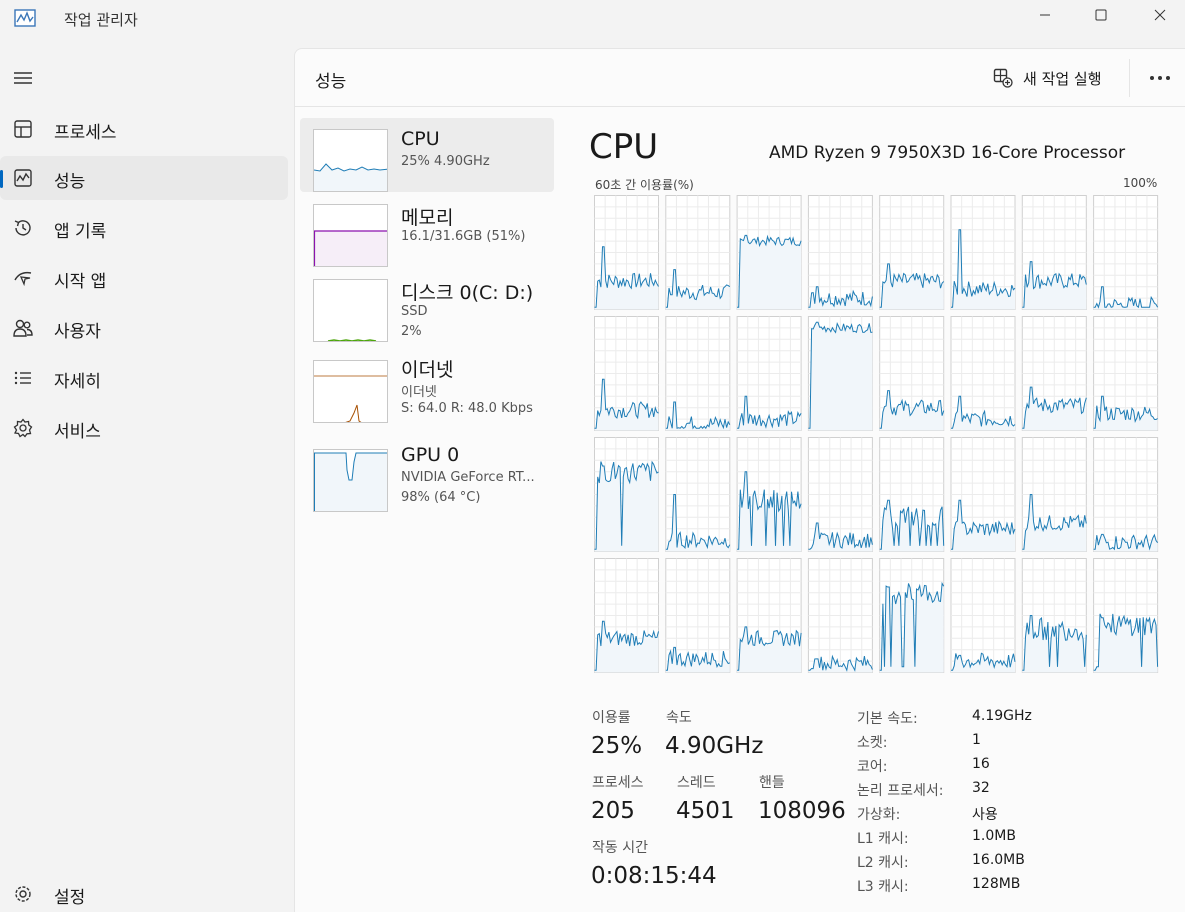 Image resolution: width=1185 pixels, height=912 pixels. What do you see at coordinates (1140, 183) in the screenshot?
I see `graph-max-label: 100%` at bounding box center [1140, 183].